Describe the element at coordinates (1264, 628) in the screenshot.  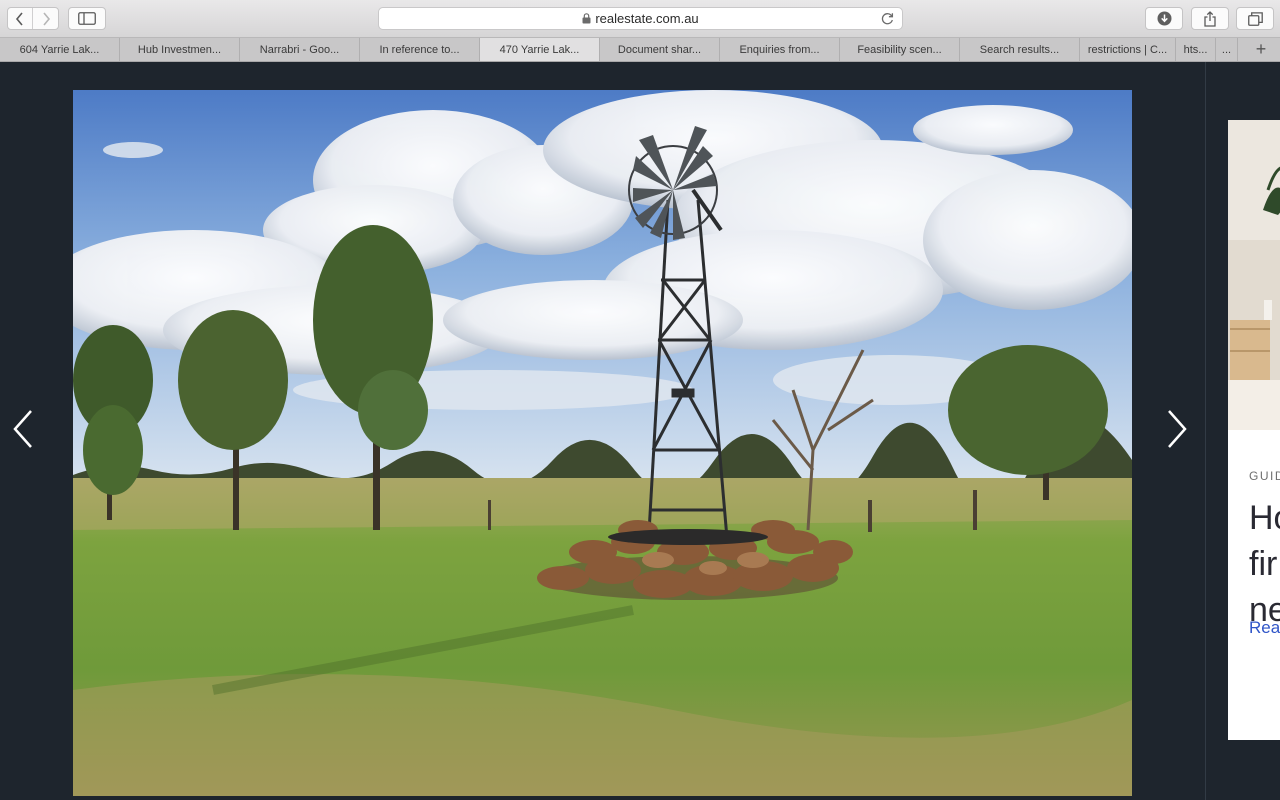
I see `read-more-link: Reac` at that location.